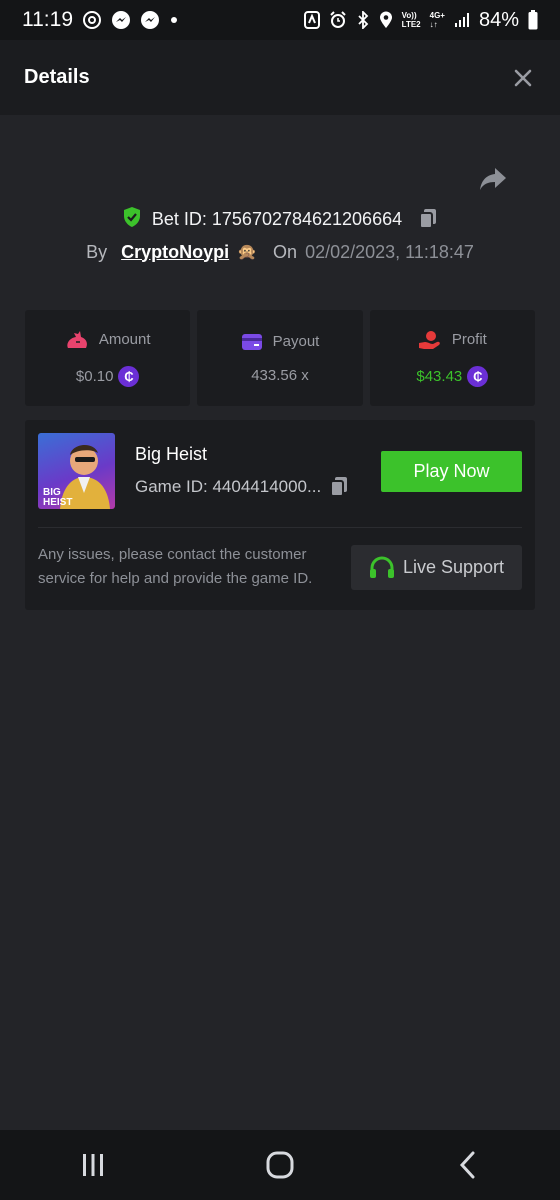 The width and height of the screenshot is (560, 1200). Describe the element at coordinates (174, 20) in the screenshot. I see `notification-dot-icon` at that location.